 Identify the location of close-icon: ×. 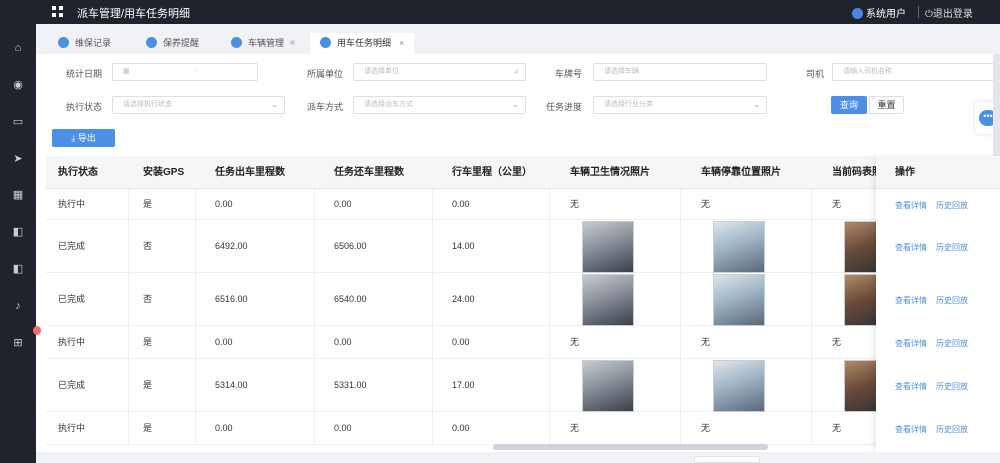
(401, 43).